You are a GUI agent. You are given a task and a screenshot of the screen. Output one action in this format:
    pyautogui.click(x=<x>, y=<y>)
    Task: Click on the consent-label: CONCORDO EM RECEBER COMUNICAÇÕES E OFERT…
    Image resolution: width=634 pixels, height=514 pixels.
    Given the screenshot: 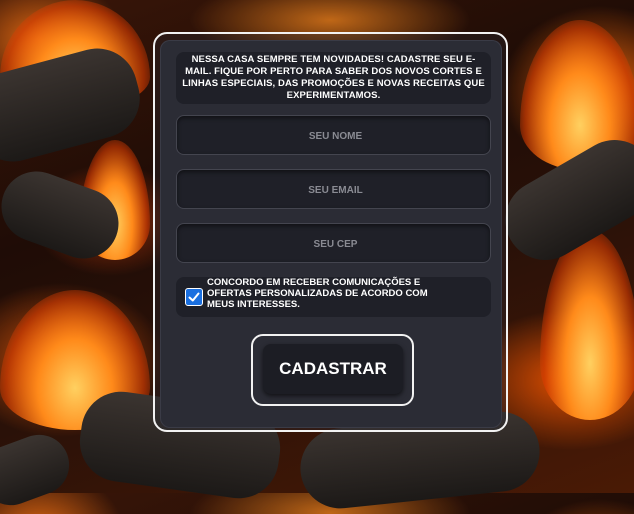 What is the action you would take?
    pyautogui.click(x=317, y=293)
    